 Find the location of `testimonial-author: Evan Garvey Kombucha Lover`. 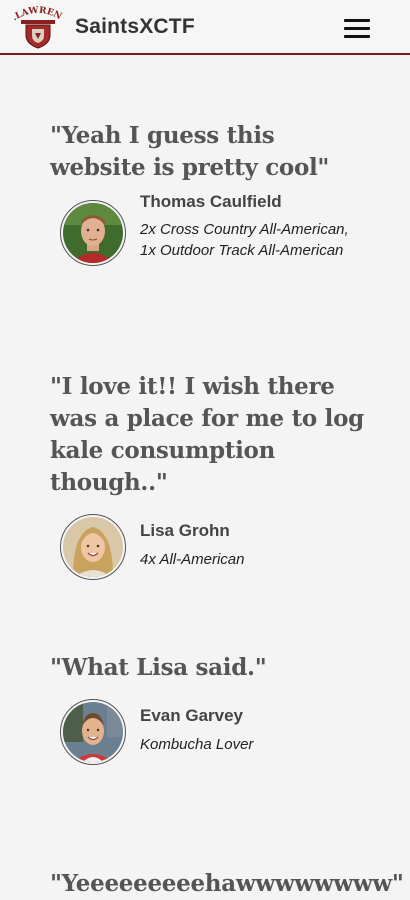

testimonial-author: Evan Garvey Kombucha Lover is located at coordinates (210, 744).